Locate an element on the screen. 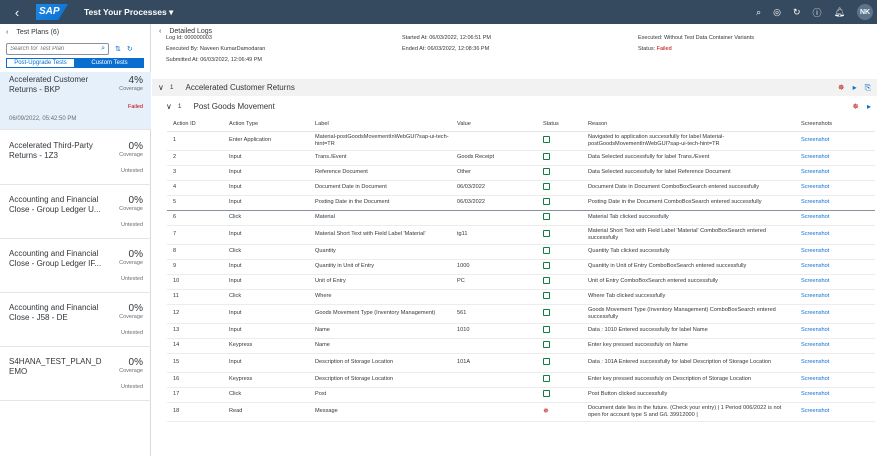 The image size is (877, 456). action-id-cell: 7 is located at coordinates (195, 235).